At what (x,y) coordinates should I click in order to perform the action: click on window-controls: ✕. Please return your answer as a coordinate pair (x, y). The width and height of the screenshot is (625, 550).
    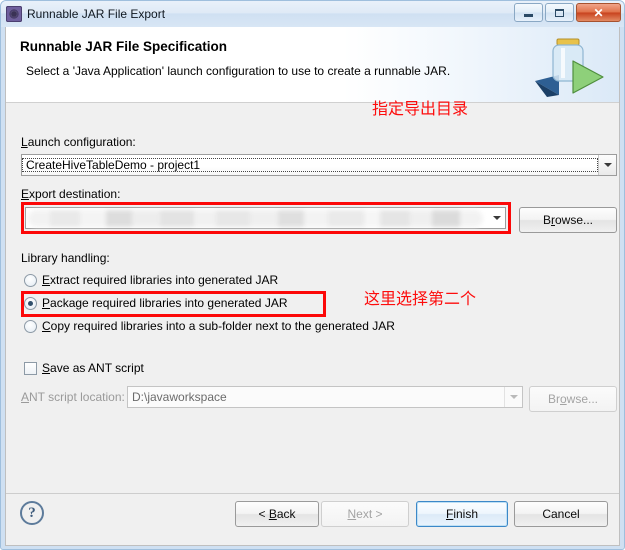
    Looking at the image, I should click on (567, 12).